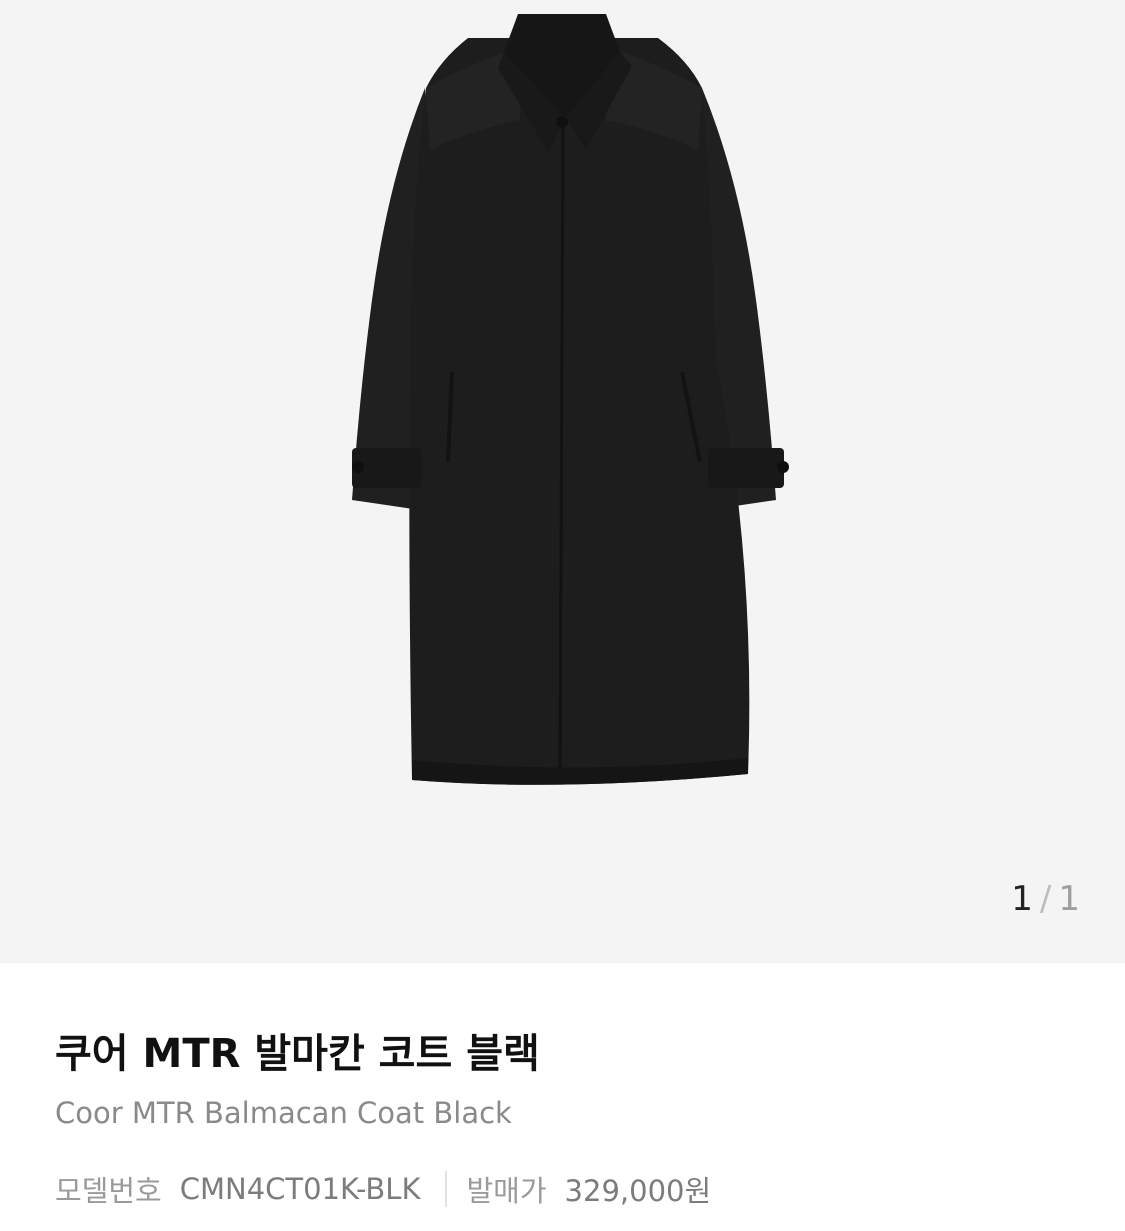 The width and height of the screenshot is (1125, 1231). What do you see at coordinates (300, 1189) in the screenshot?
I see `model-number-value: CMN4CT01K-BLK` at bounding box center [300, 1189].